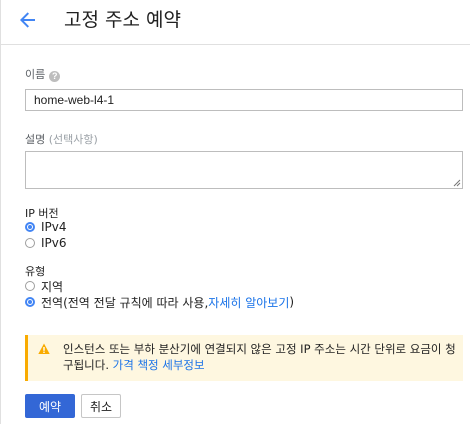 Image resolution: width=470 pixels, height=424 pixels. I want to click on radio-regional-label: 지역, so click(52, 286).